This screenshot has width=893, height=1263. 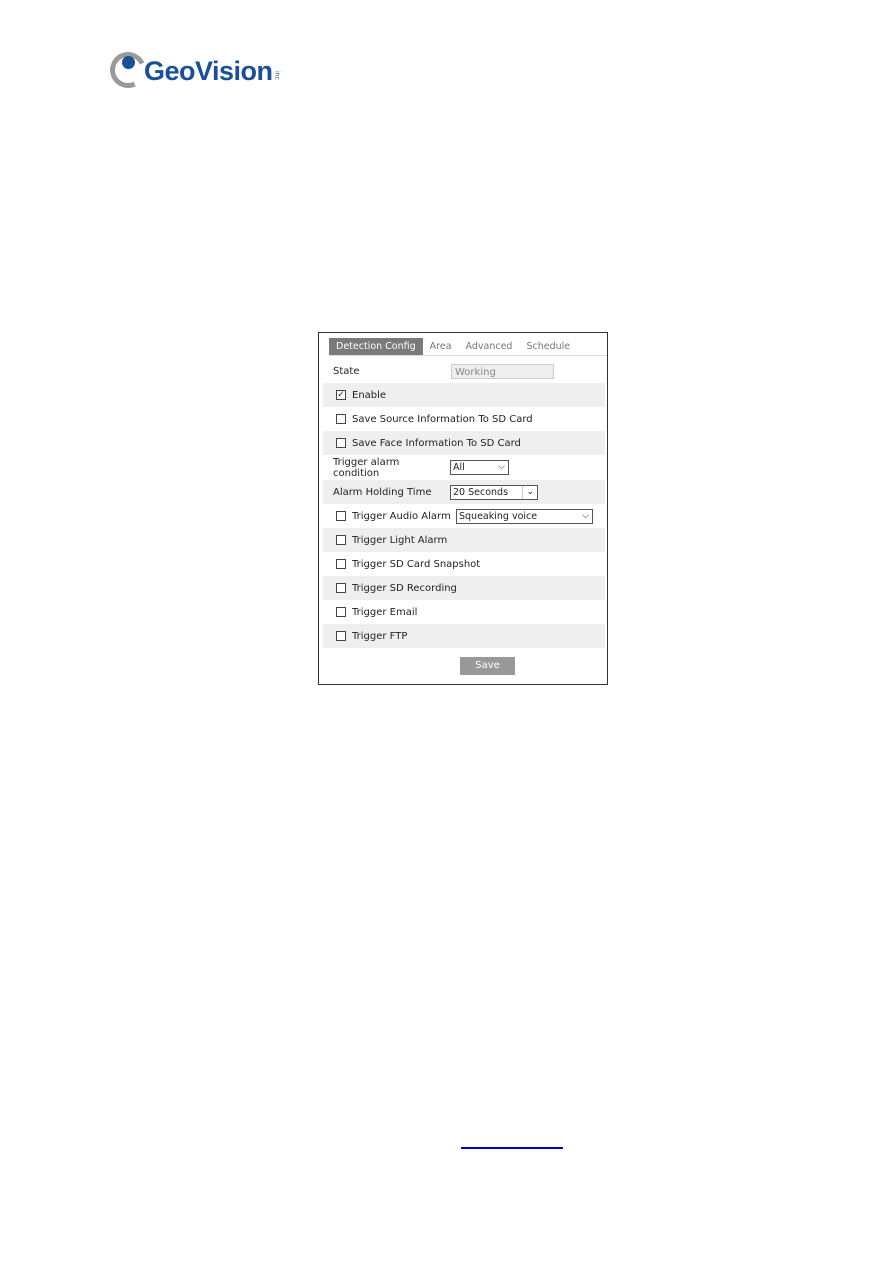 I want to click on tab-advanced: Advanced, so click(x=489, y=346).